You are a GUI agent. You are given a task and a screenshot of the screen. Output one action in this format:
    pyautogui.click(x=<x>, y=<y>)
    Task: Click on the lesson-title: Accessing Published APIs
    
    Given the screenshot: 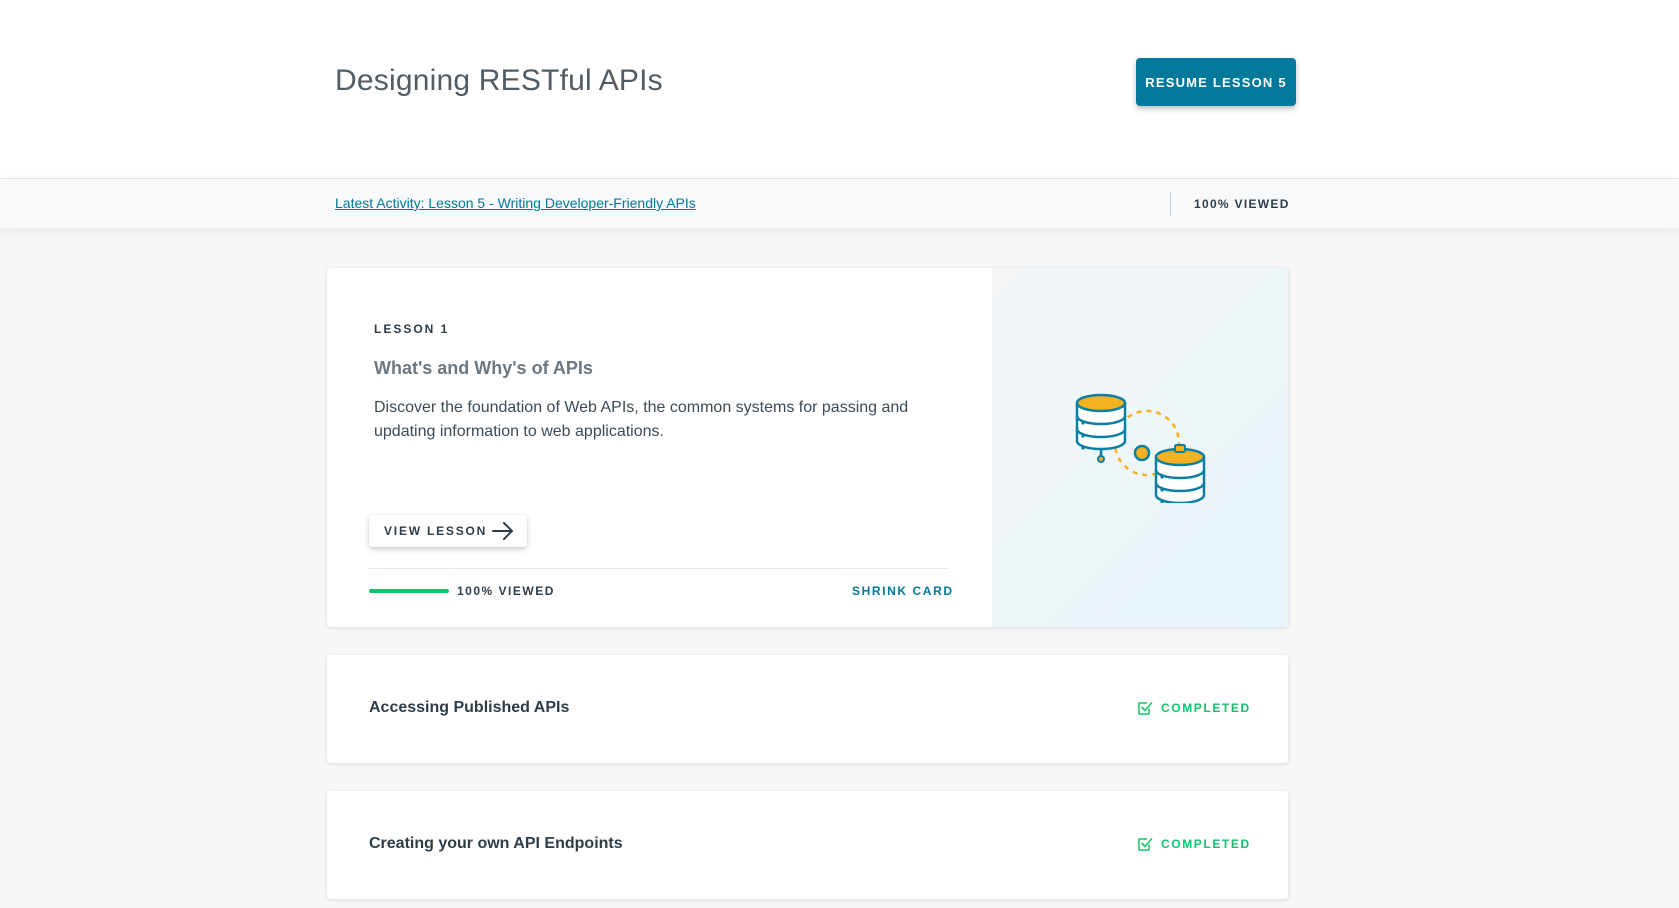 What is the action you would take?
    pyautogui.click(x=469, y=707)
    